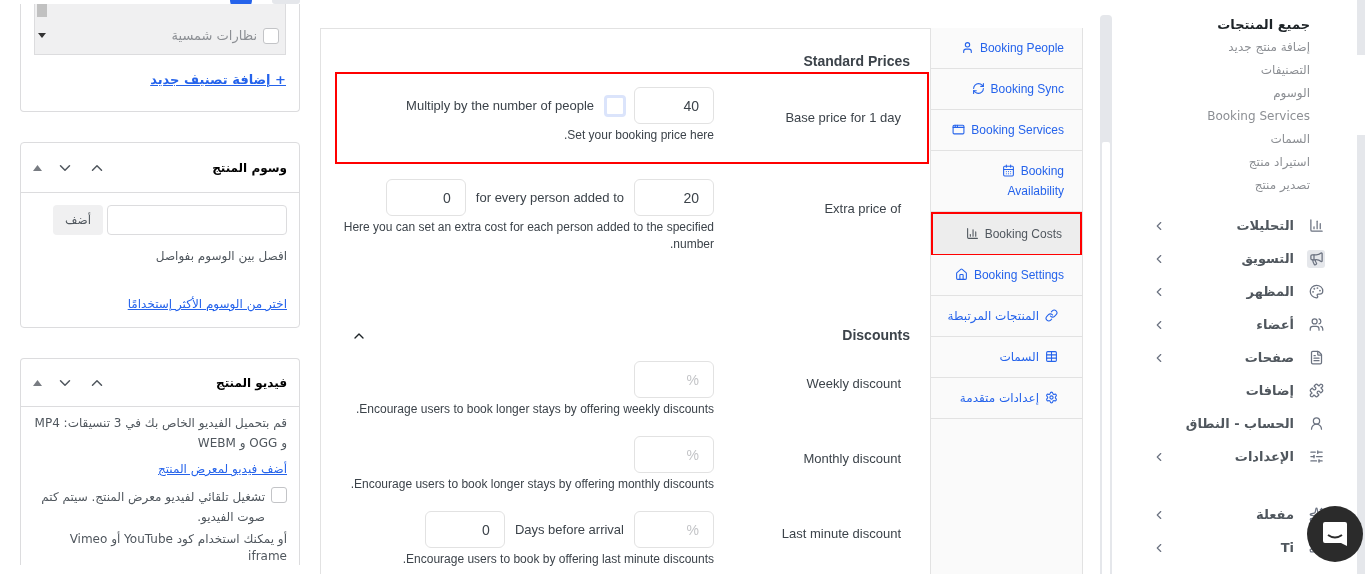  Describe the element at coordinates (967, 47) in the screenshot. I see `person-icon` at that location.